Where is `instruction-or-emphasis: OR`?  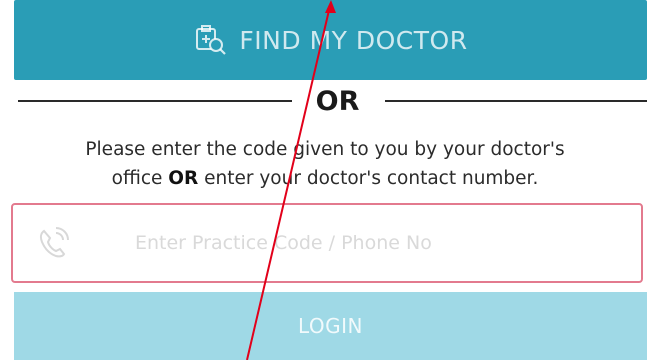 instruction-or-emphasis: OR is located at coordinates (183, 178).